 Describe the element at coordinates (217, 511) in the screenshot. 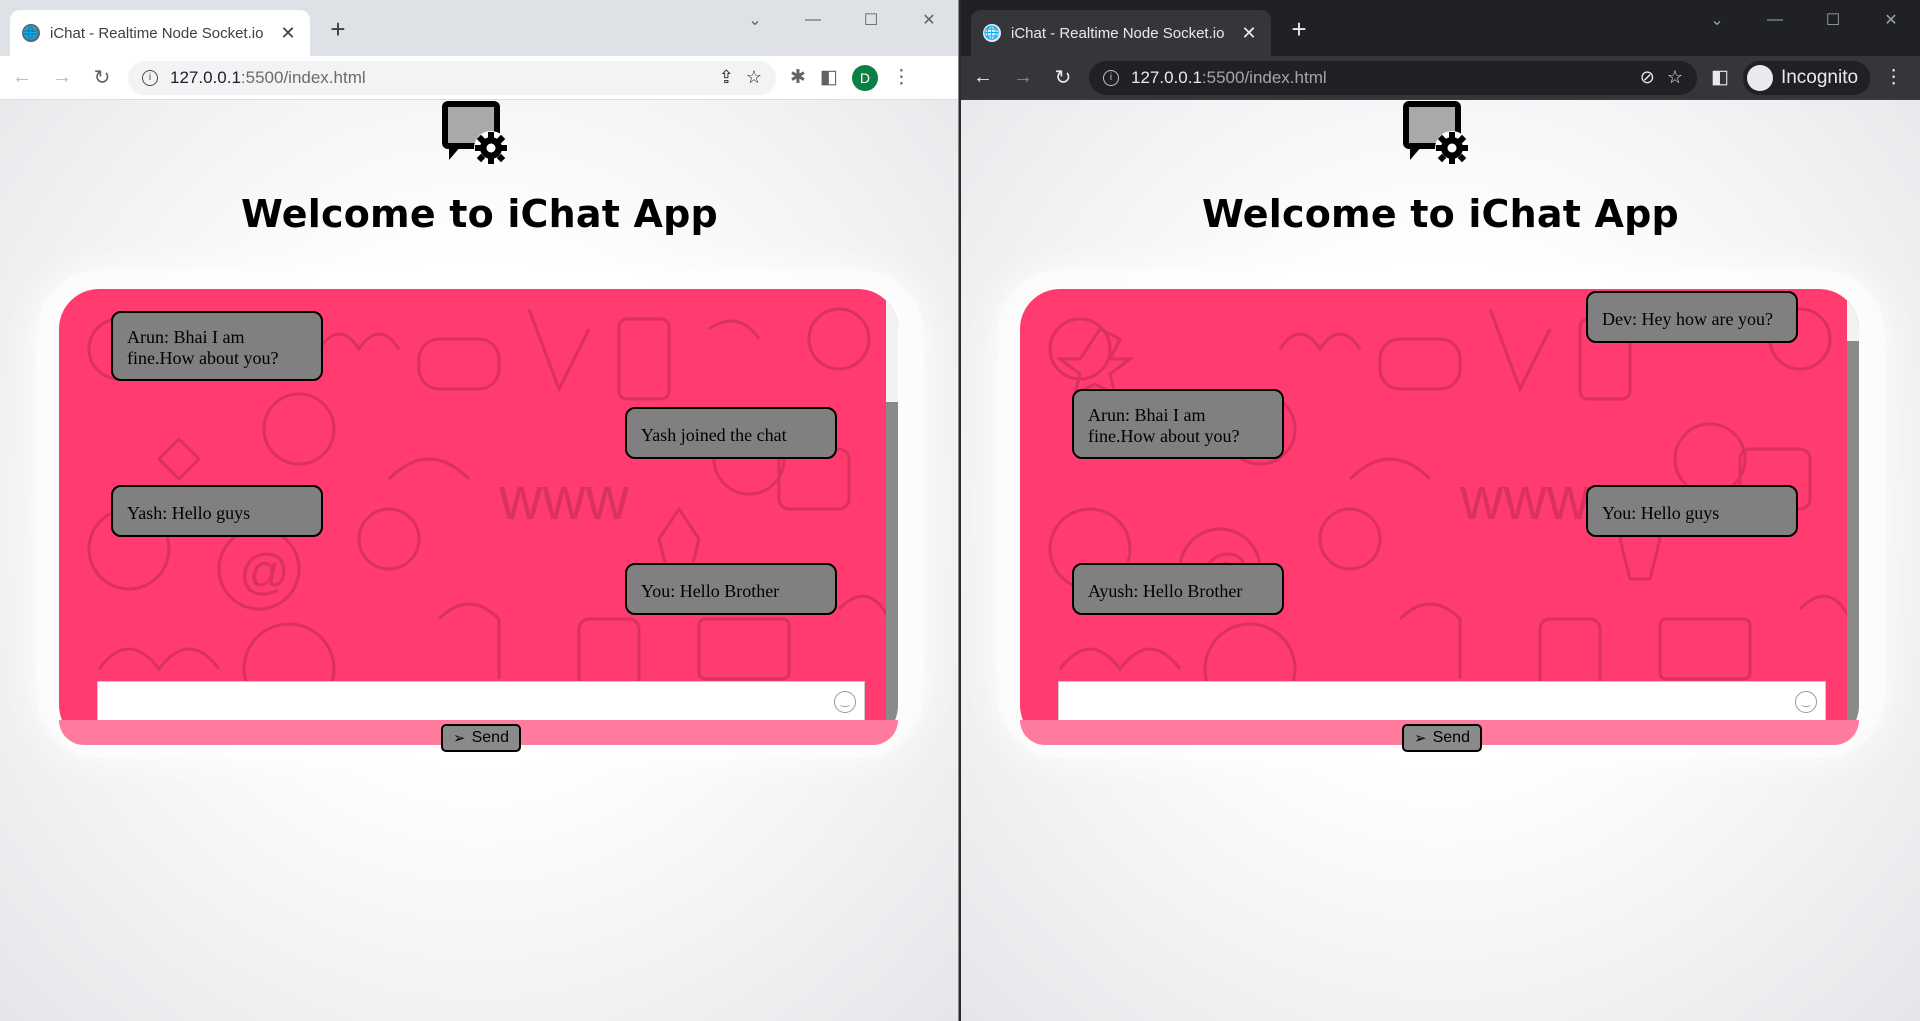

I see `message-bubble: Yash: Hello guys` at that location.